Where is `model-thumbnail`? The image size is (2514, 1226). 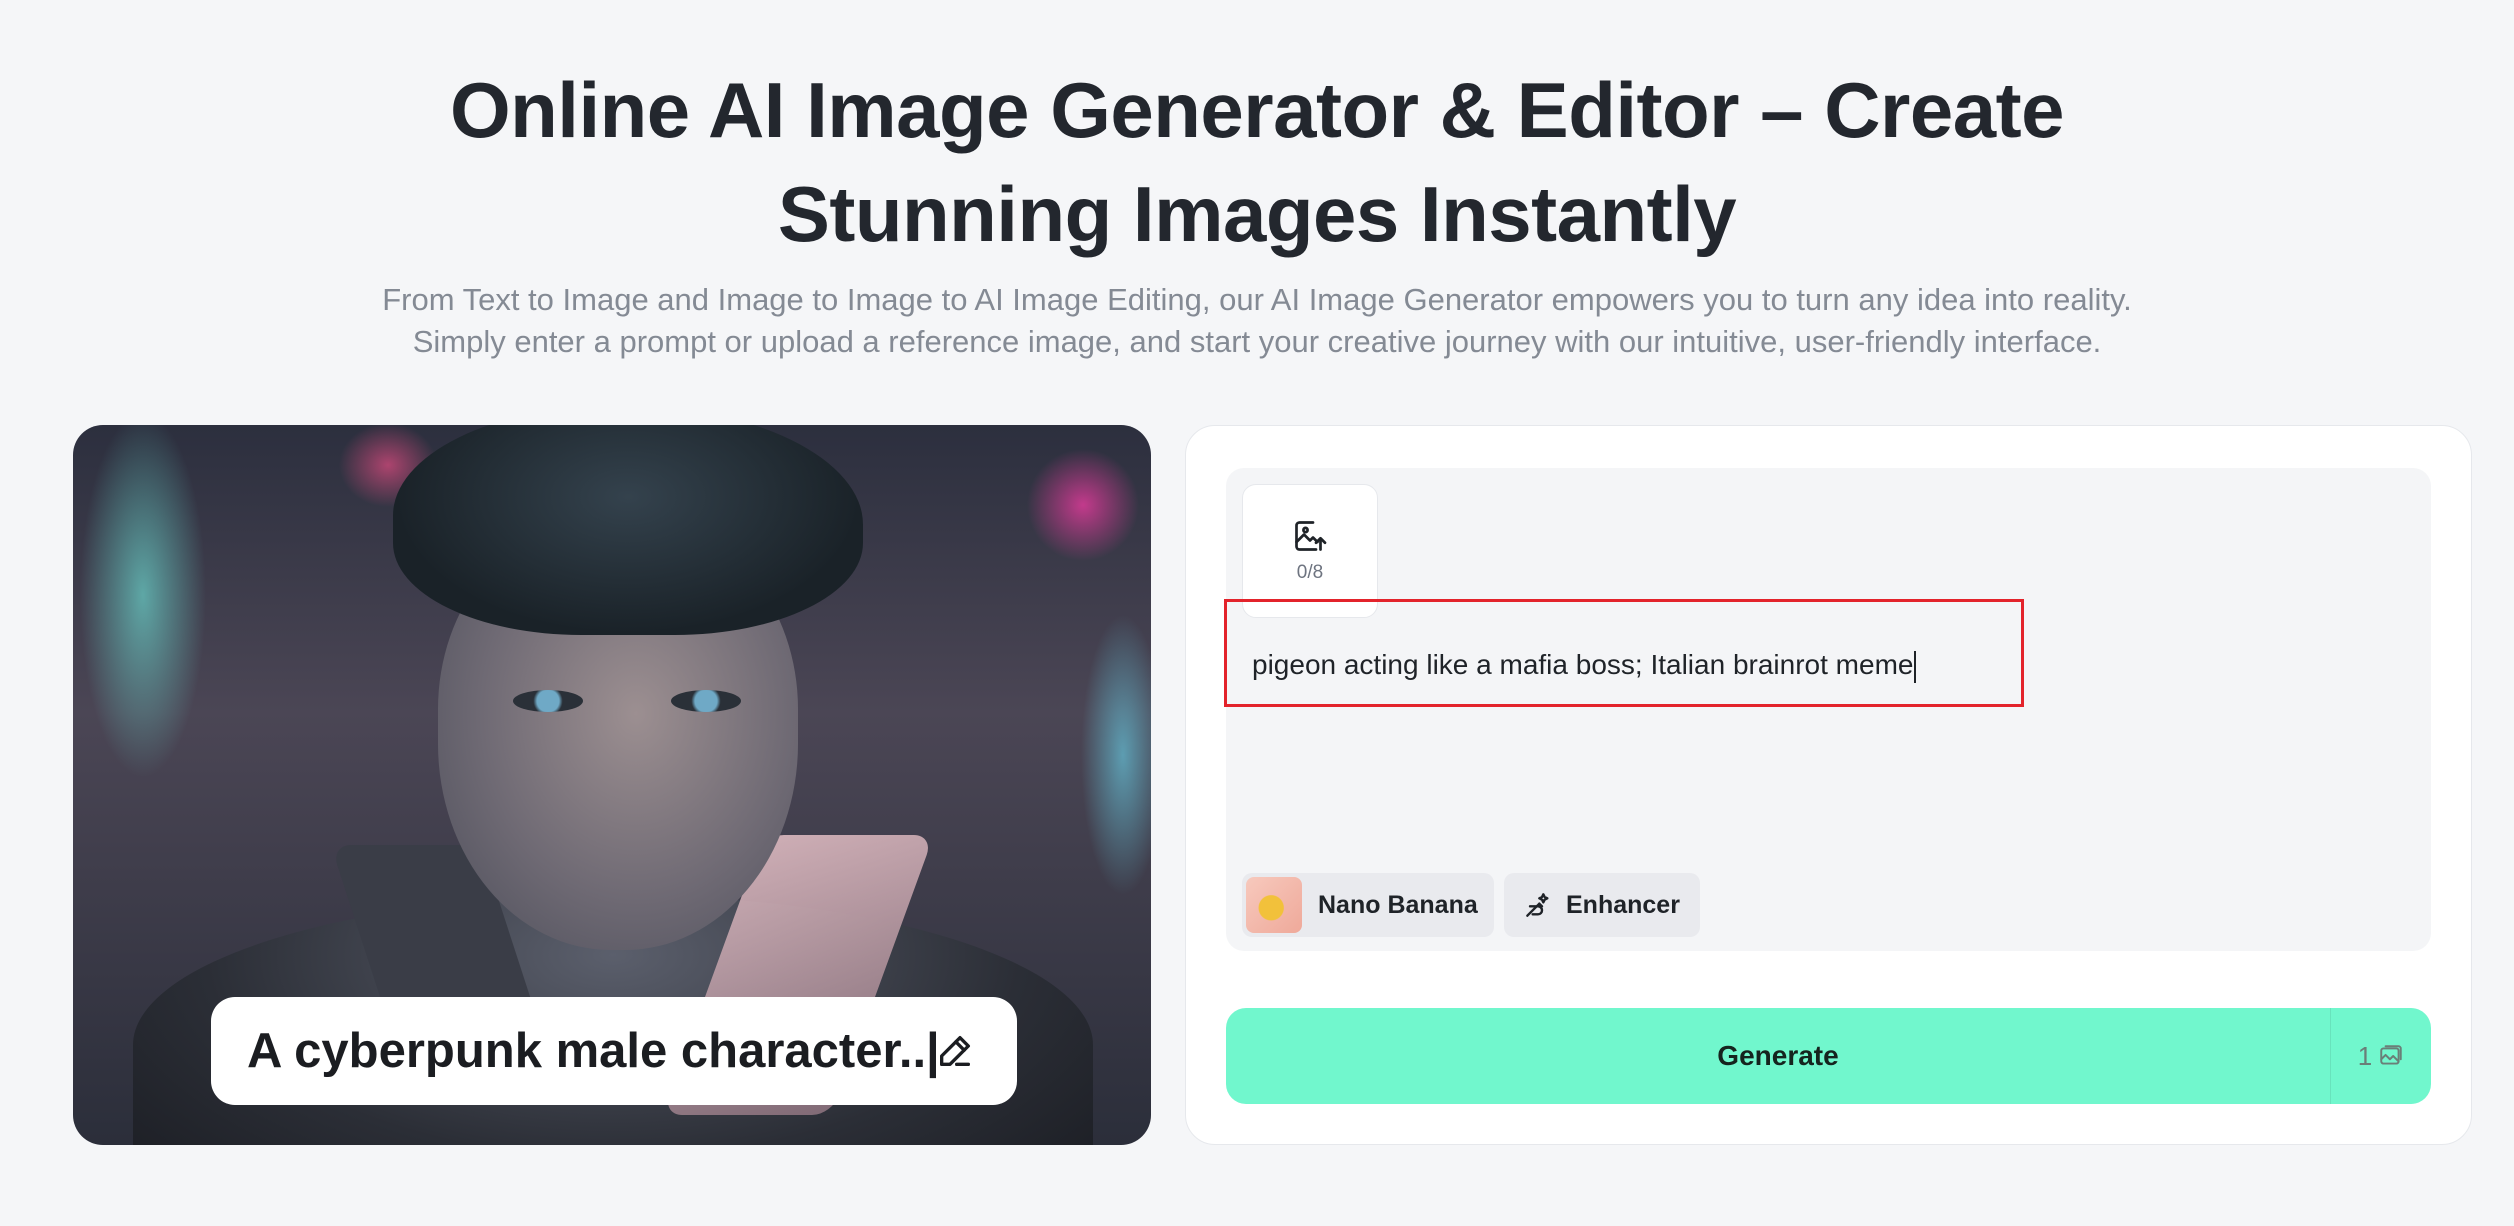
model-thumbnail is located at coordinates (1274, 905).